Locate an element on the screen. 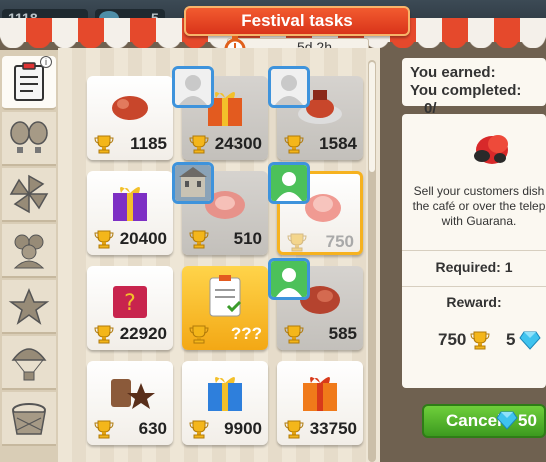  reward-label: Reward: is located at coordinates (474, 302).